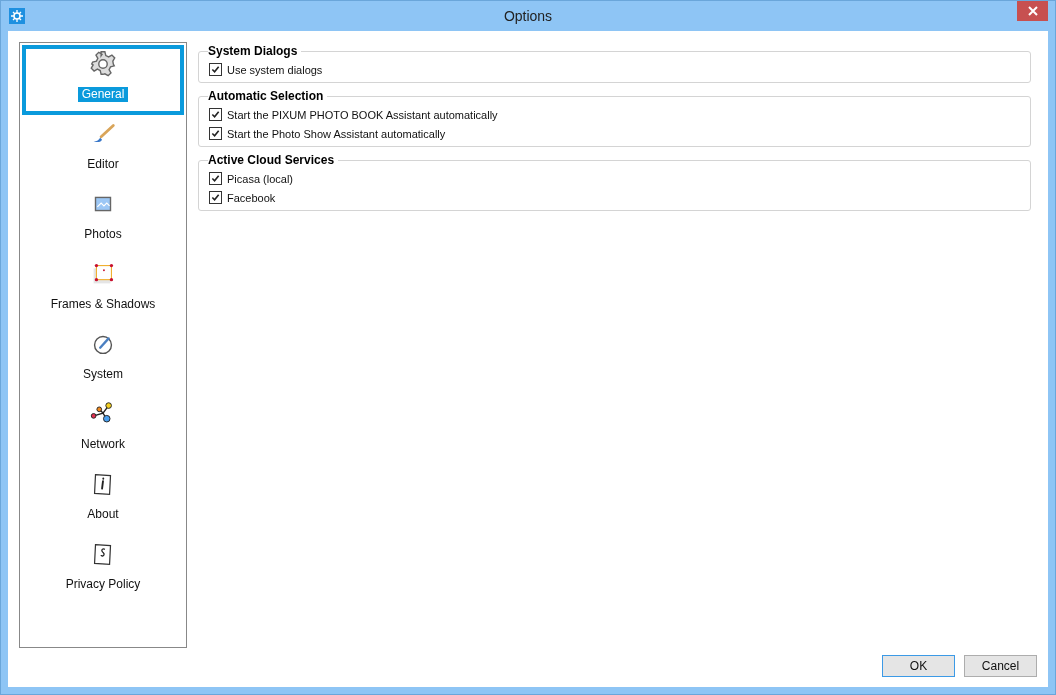 The image size is (1056, 695). Describe the element at coordinates (103, 150) in the screenshot. I see `sidebar-item: Editor` at that location.